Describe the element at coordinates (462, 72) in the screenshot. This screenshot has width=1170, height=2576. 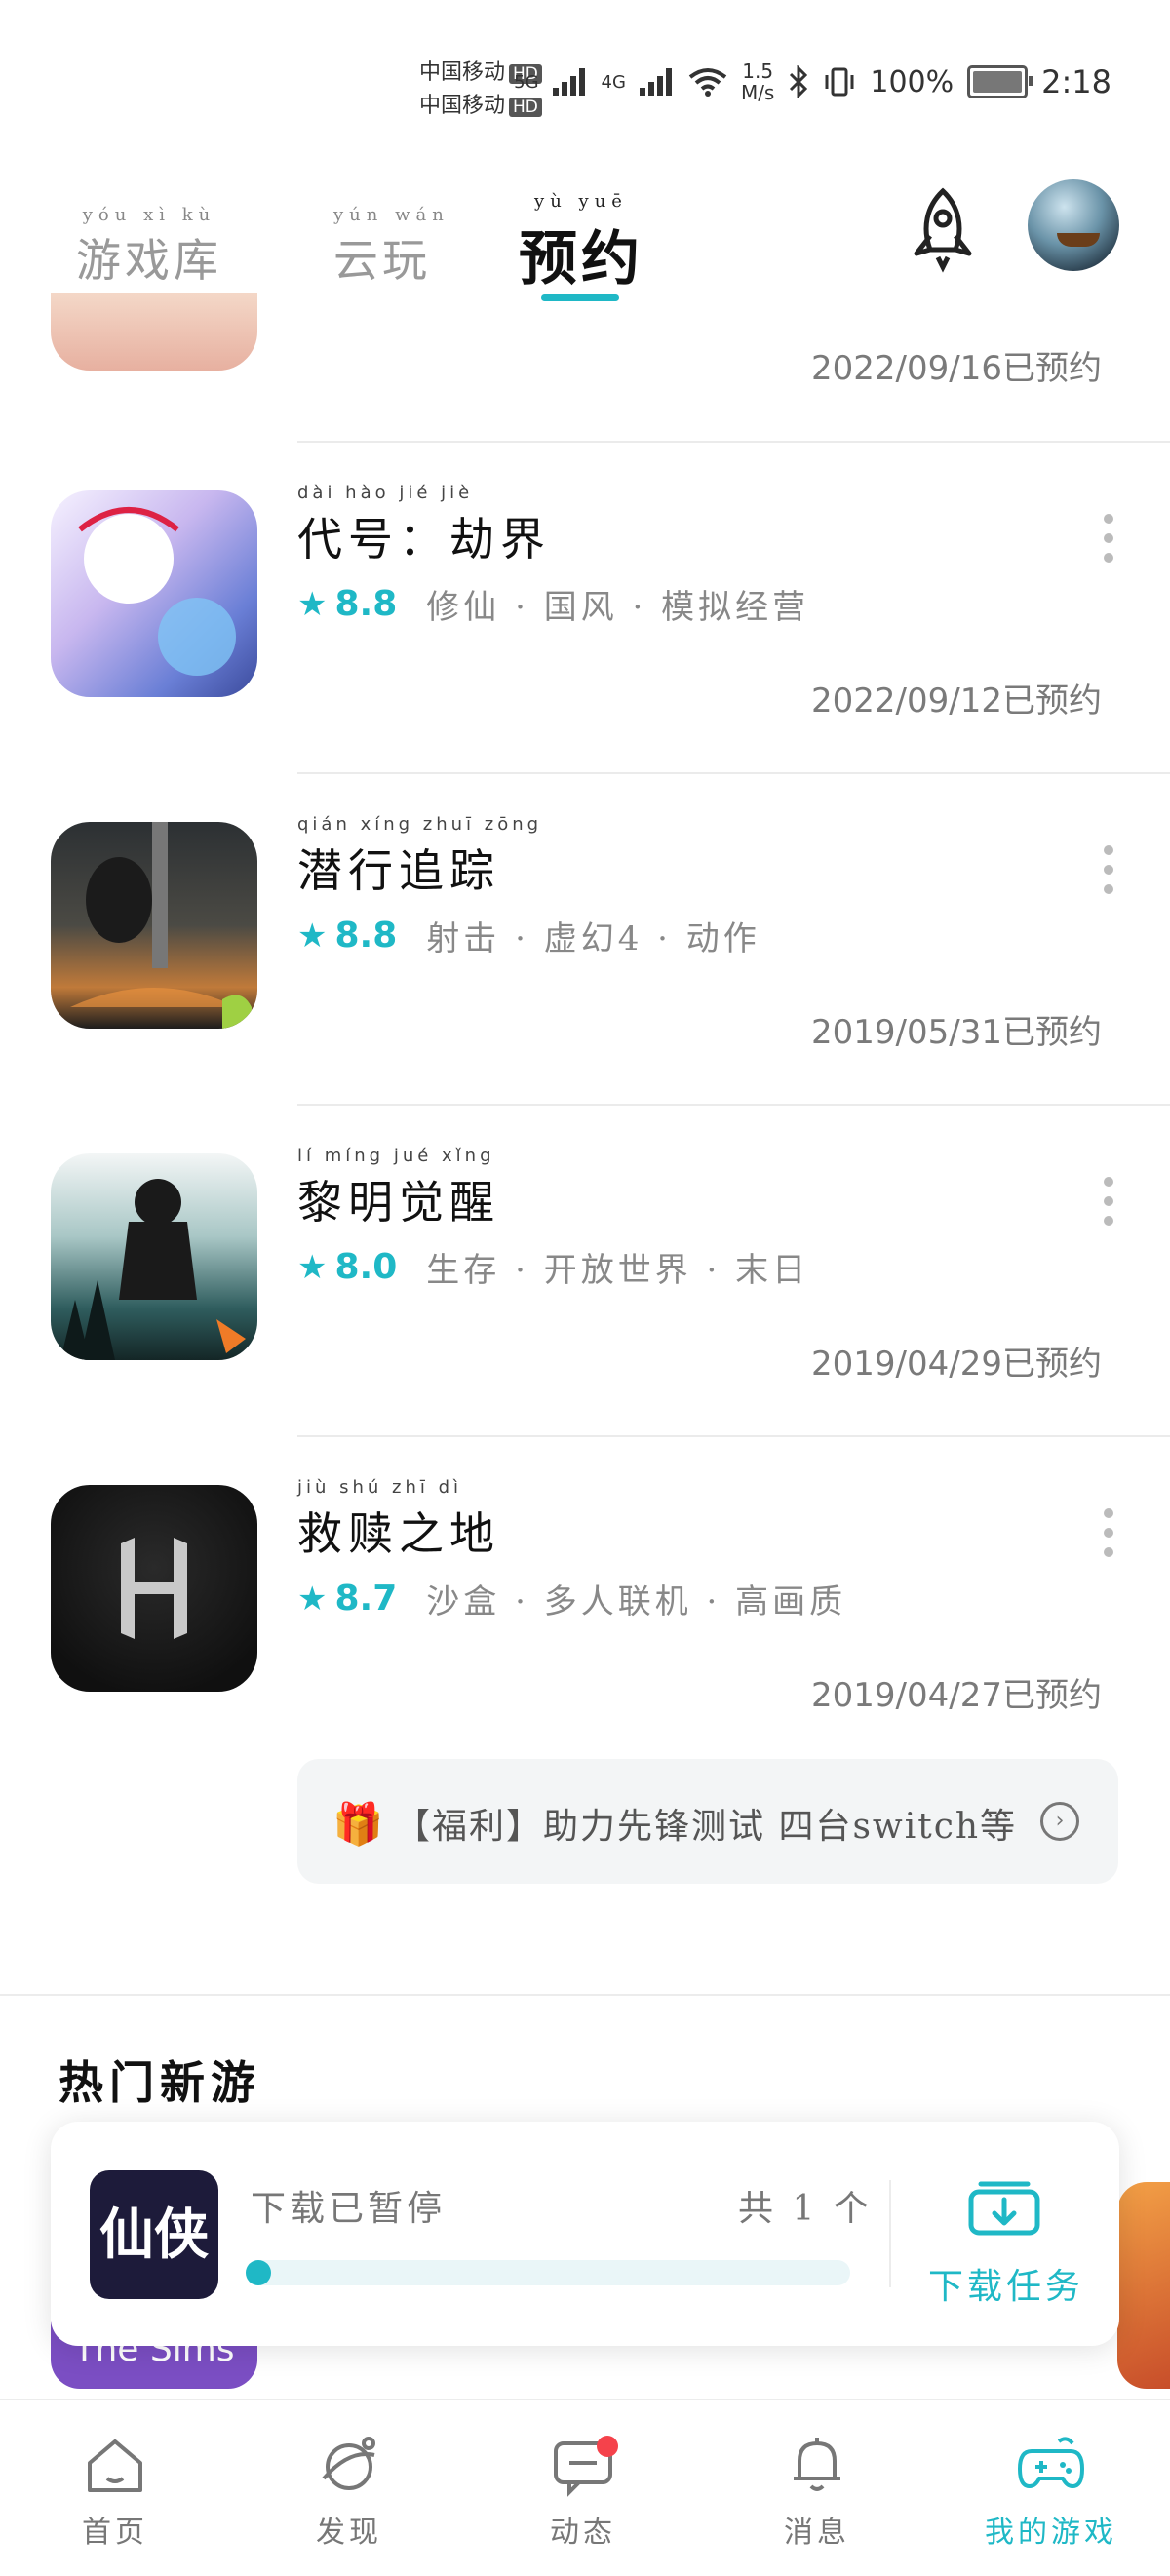
I see `carrier-1-label: 中国移动` at that location.